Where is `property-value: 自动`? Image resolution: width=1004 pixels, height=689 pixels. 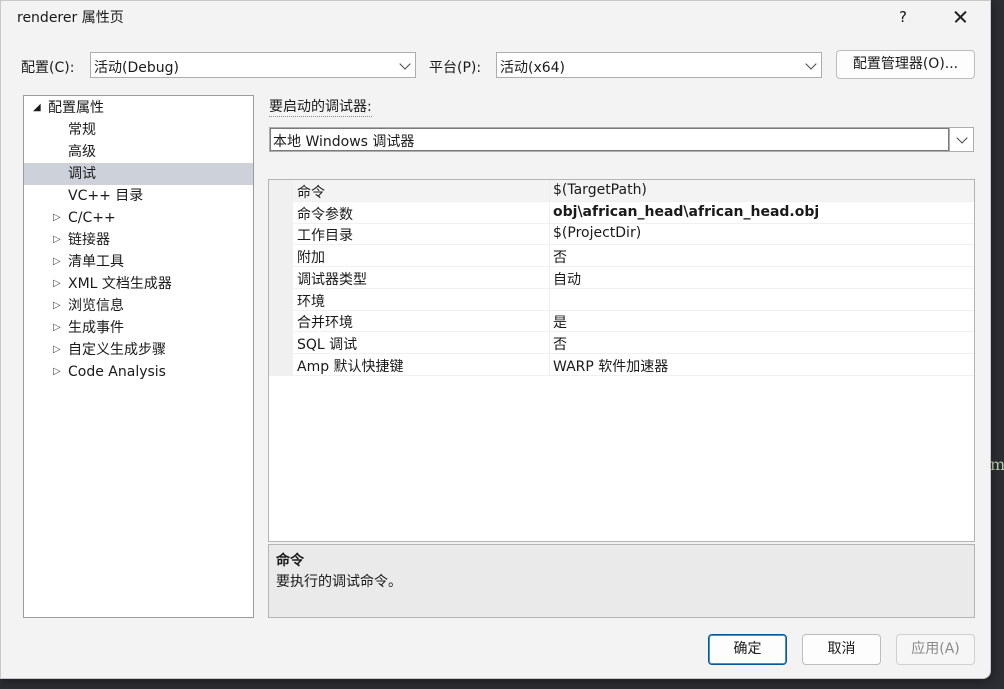 property-value: 自动 is located at coordinates (567, 279).